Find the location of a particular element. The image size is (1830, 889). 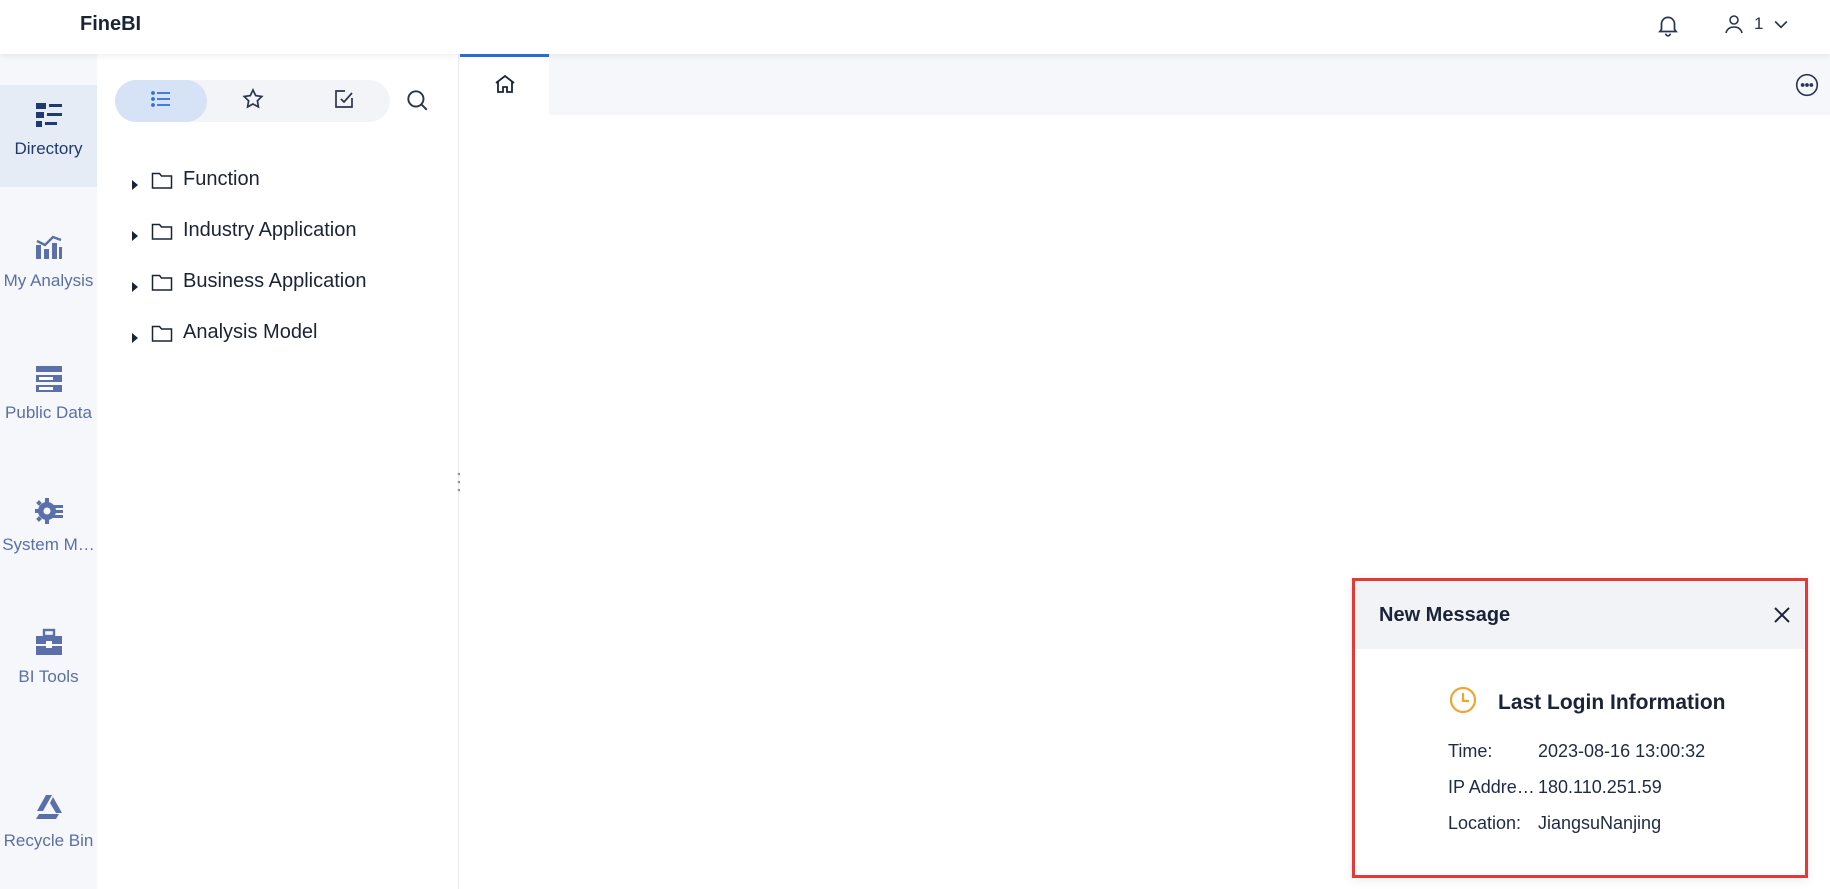

top-bar: FineBI 1 is located at coordinates (915, 27).